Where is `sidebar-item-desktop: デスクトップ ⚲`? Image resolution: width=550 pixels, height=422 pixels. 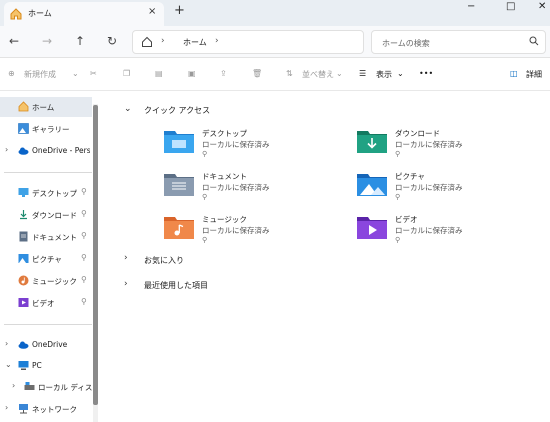
sidebar-item-desktop: デスクトップ ⚲ is located at coordinates (46, 193).